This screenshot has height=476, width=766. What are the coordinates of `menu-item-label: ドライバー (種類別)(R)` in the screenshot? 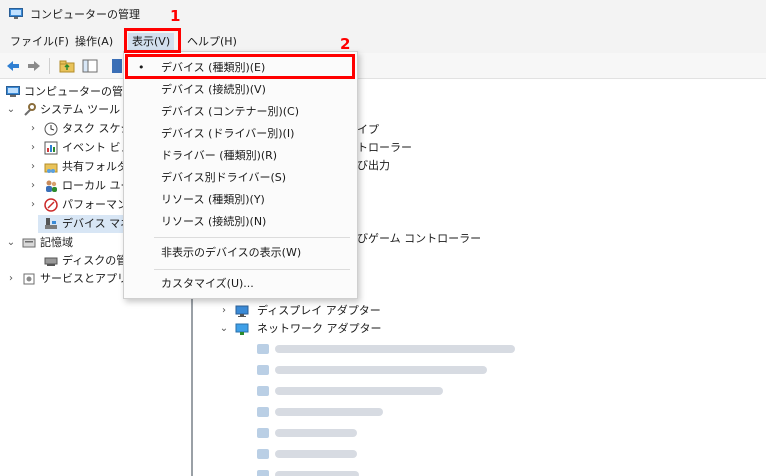 It's located at (219, 155).